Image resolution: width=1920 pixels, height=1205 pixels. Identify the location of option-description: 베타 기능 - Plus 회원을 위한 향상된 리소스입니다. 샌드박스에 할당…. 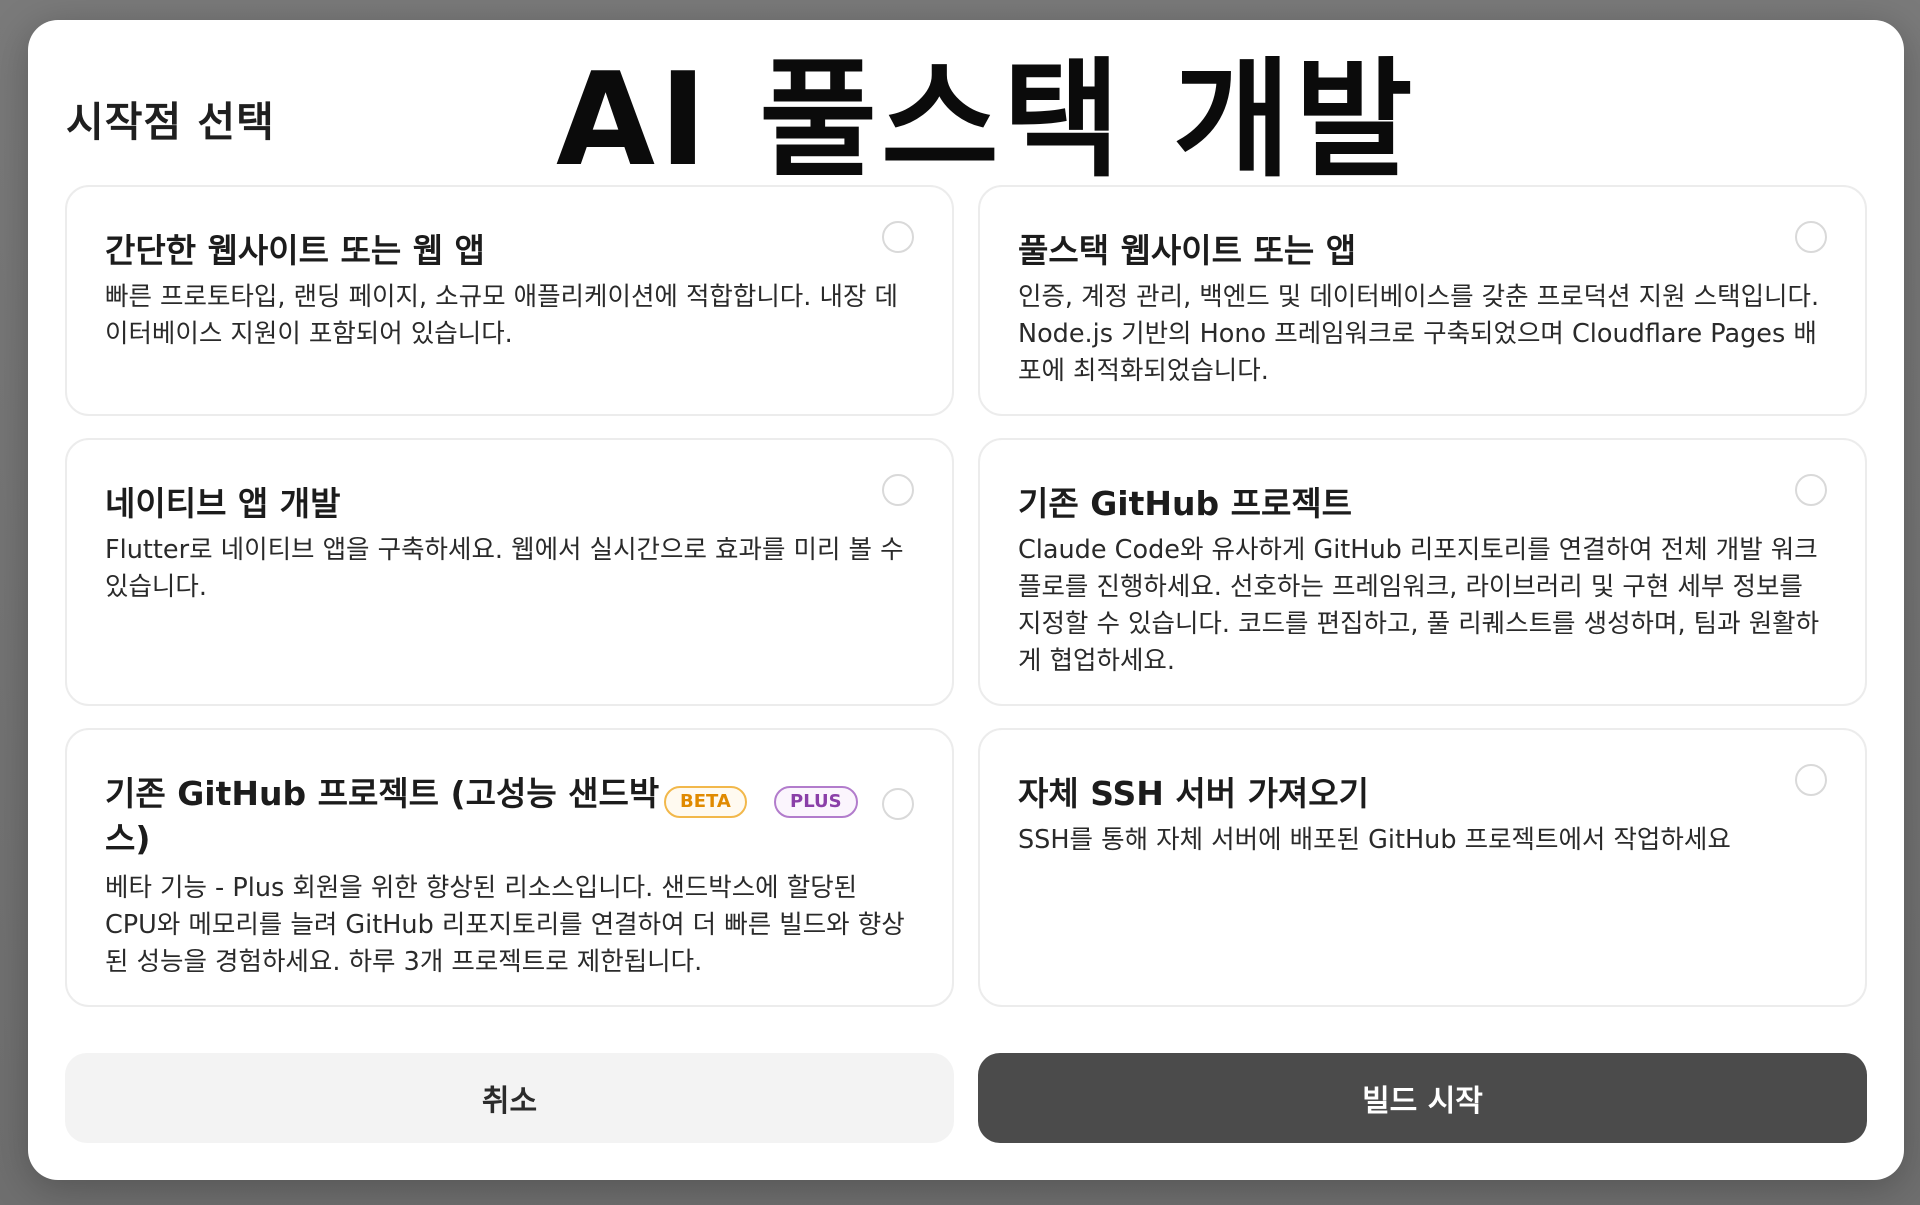
(505, 925).